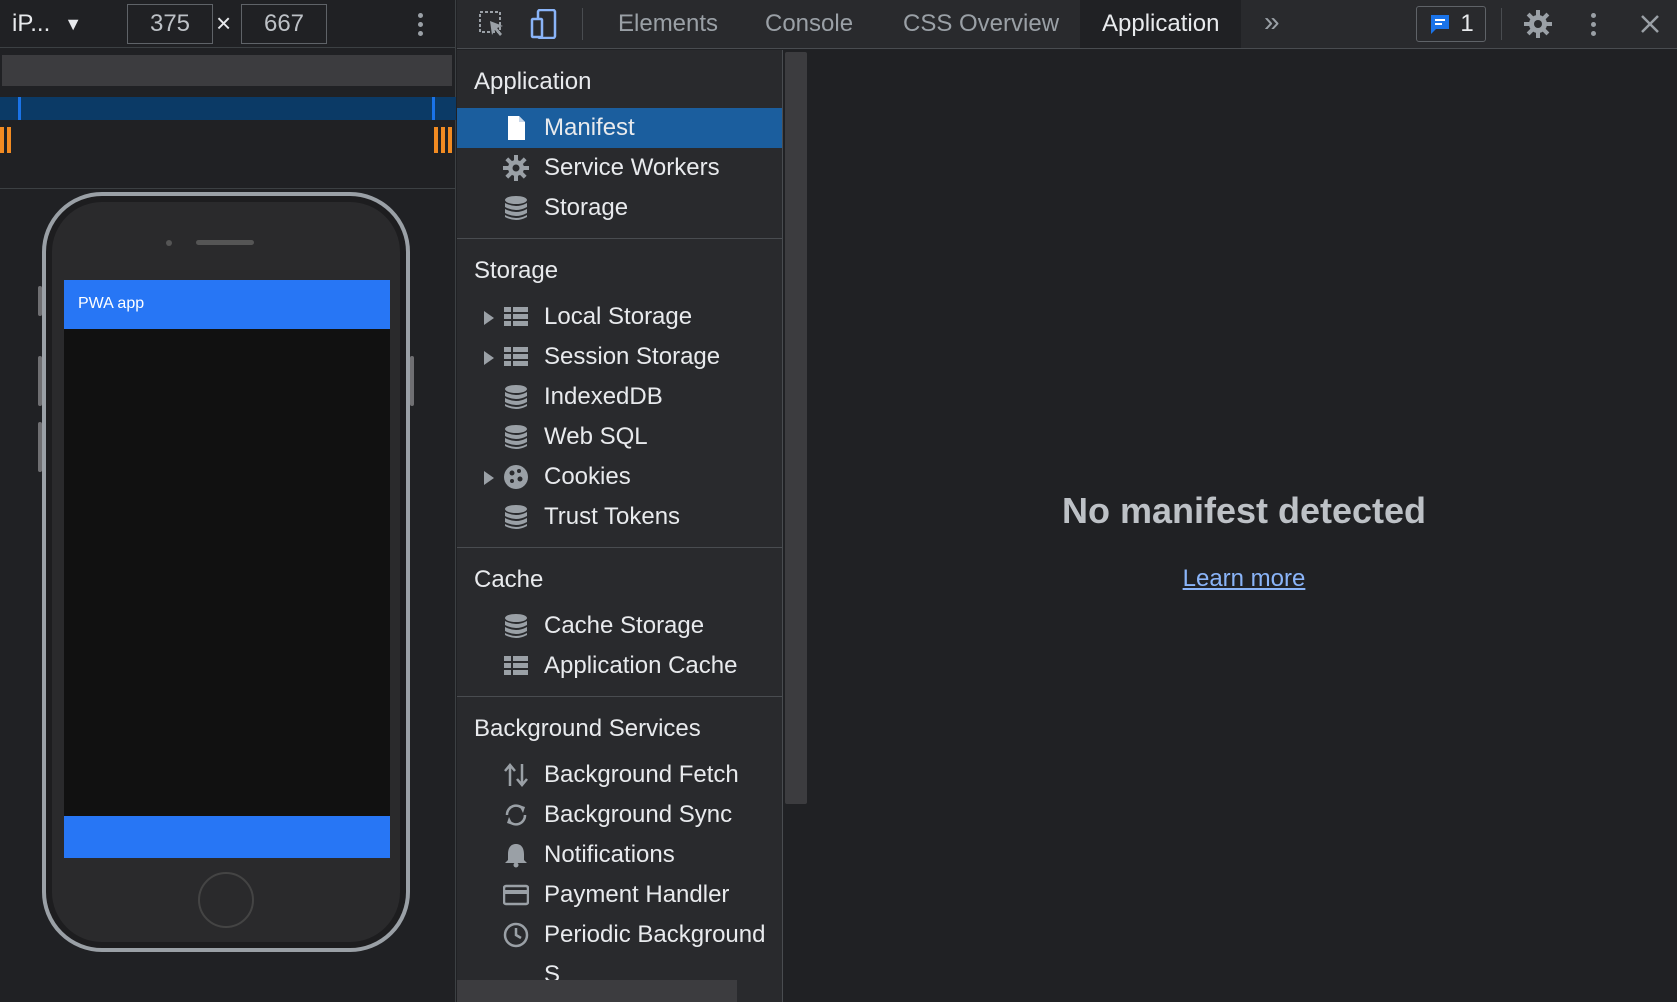 The height and width of the screenshot is (1002, 1677). What do you see at coordinates (516, 856) in the screenshot?
I see `bell-icon` at bounding box center [516, 856].